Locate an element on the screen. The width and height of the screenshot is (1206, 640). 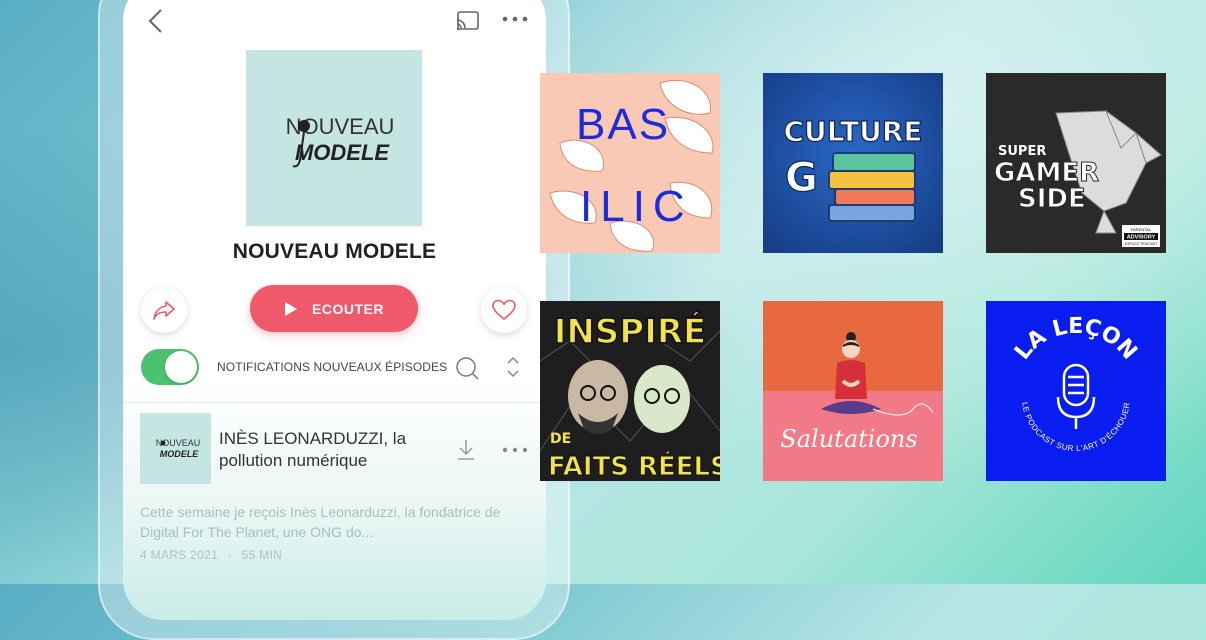
back-chevron-icon is located at coordinates (156, 21).